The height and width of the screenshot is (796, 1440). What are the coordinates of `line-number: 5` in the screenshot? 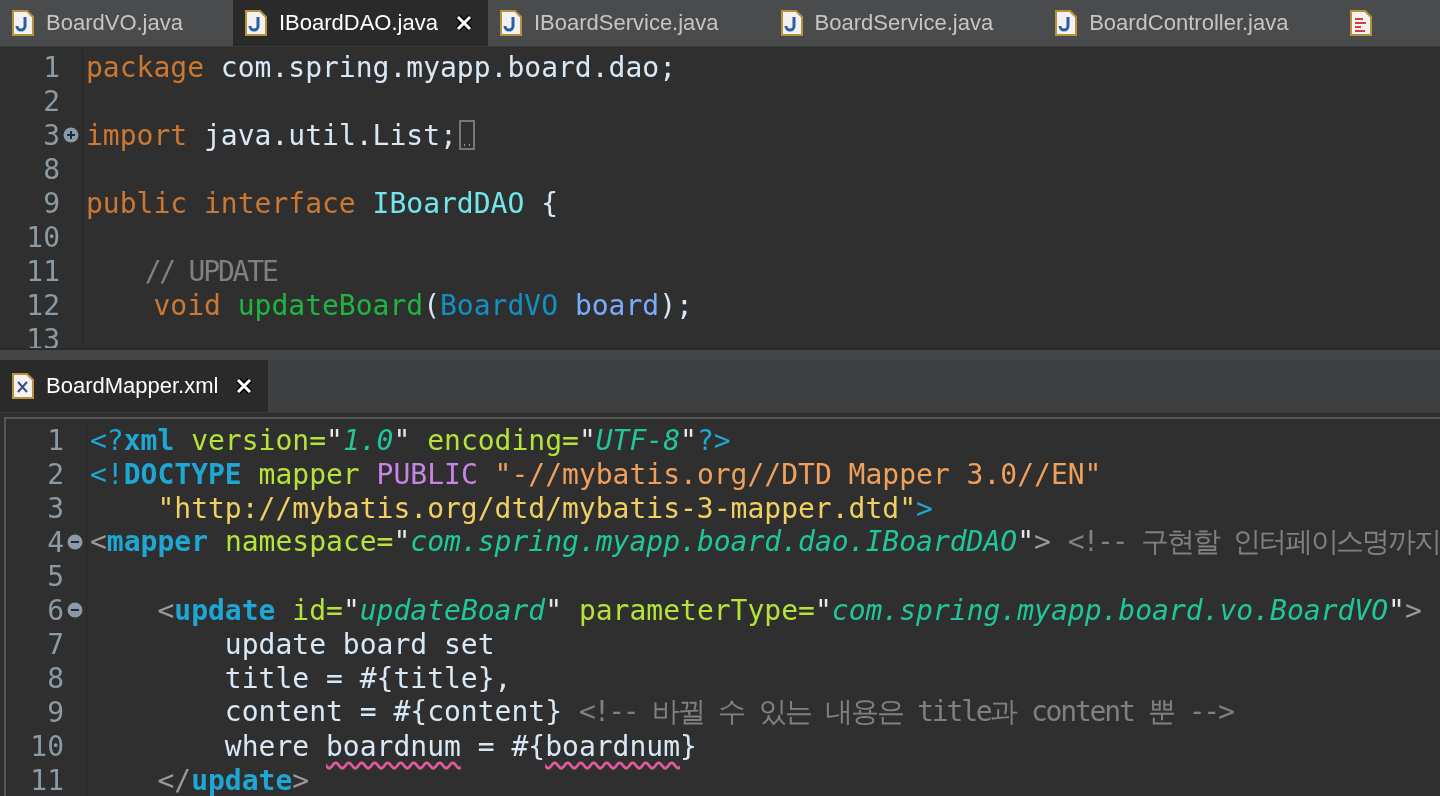 It's located at (55, 576).